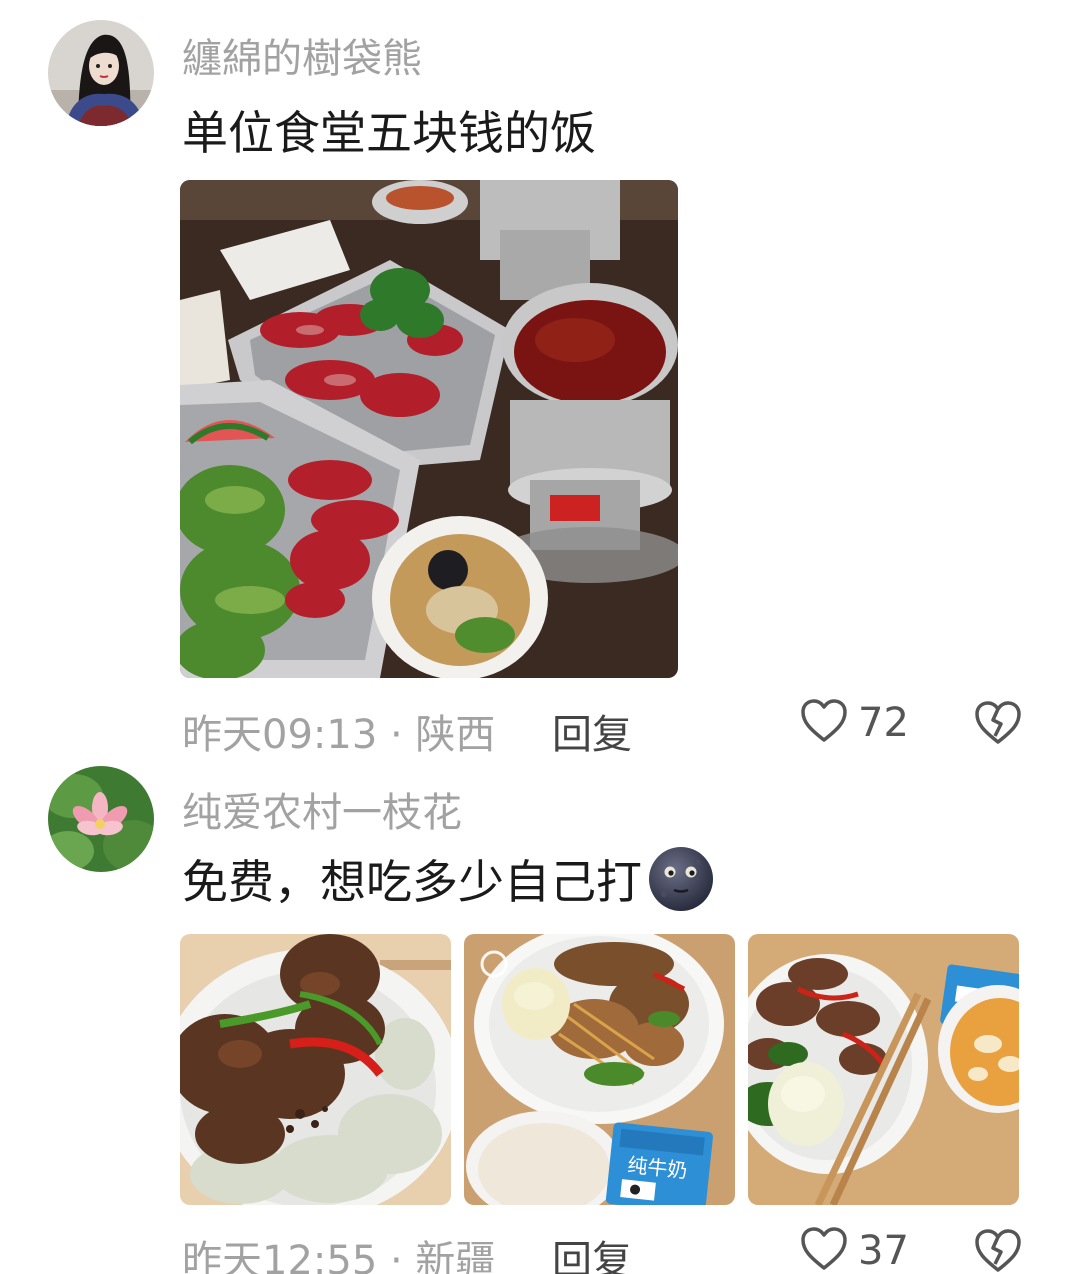 This screenshot has height=1274, width=1080. What do you see at coordinates (339, 1256) in the screenshot?
I see `timestamp-location: 昨天12:55 · 新疆` at bounding box center [339, 1256].